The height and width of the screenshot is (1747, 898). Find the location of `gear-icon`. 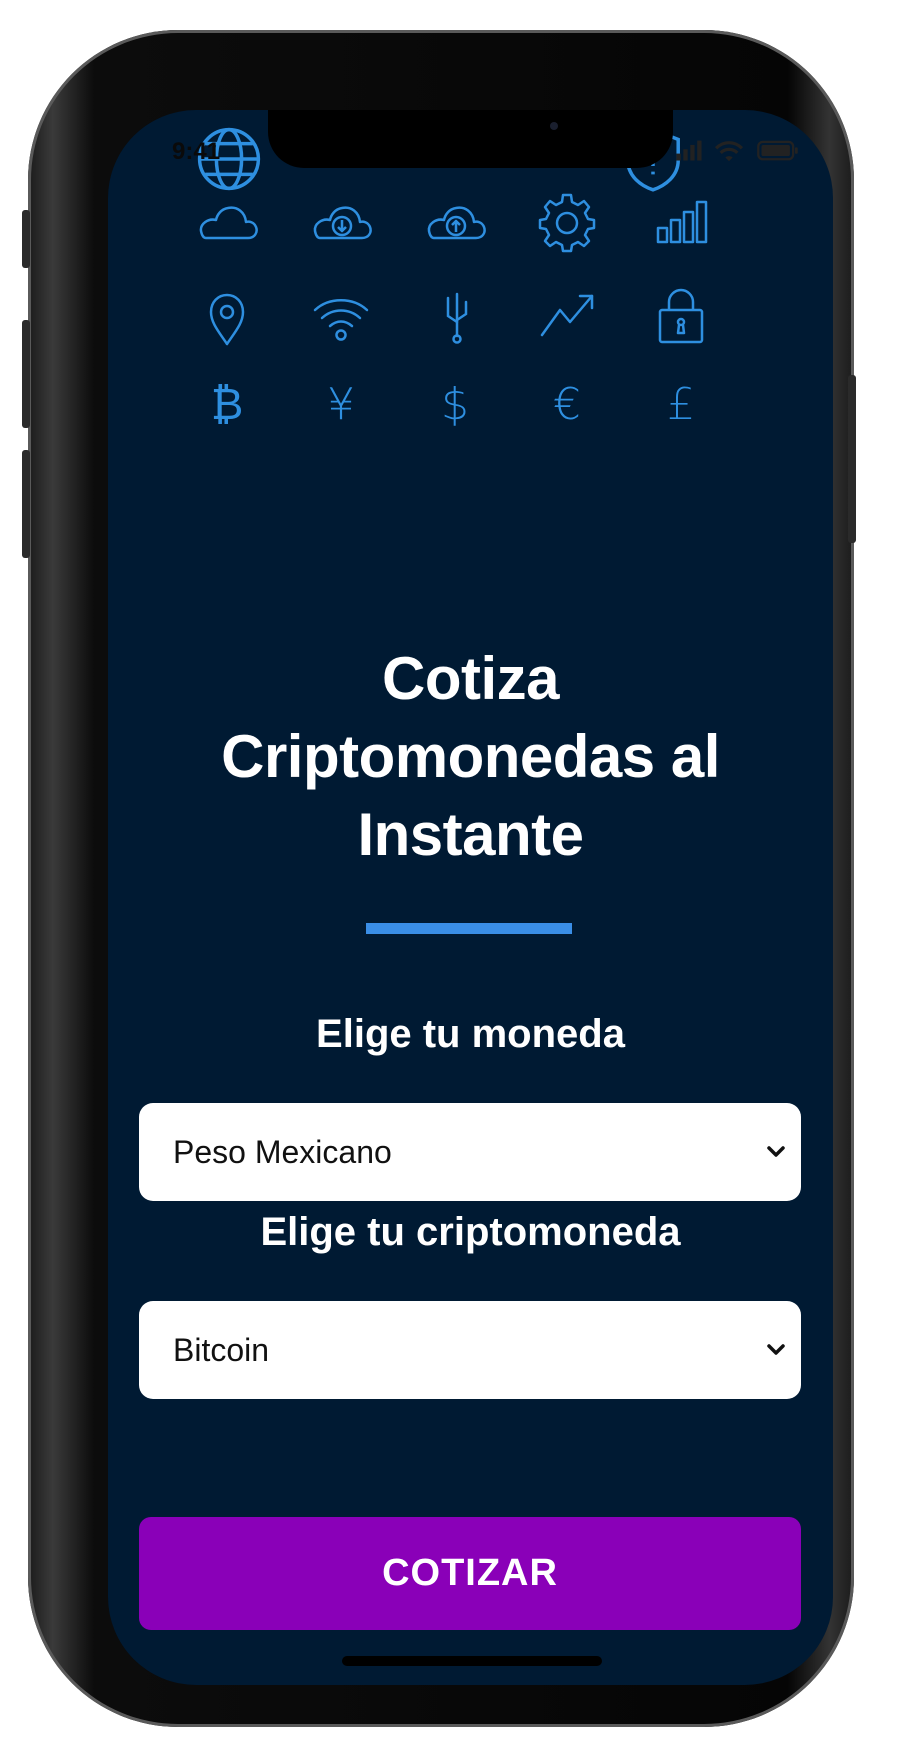

gear-icon is located at coordinates (567, 223).